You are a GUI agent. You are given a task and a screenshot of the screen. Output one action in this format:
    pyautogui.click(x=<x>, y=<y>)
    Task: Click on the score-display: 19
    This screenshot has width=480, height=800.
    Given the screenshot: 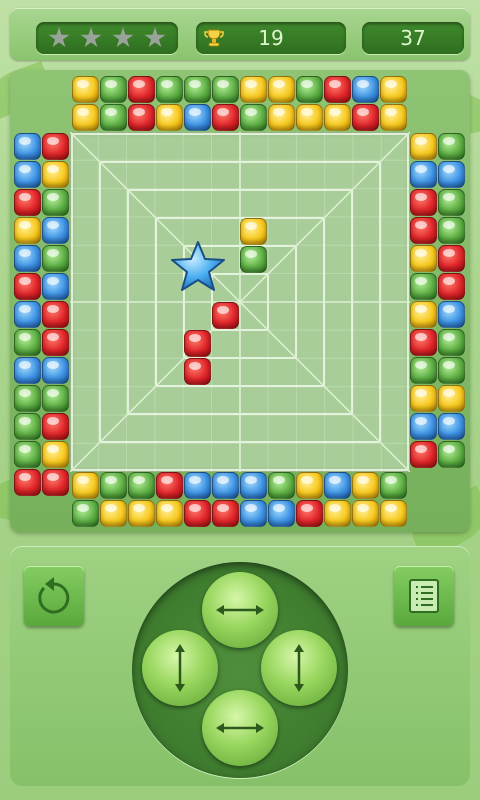 What is the action you would take?
    pyautogui.click(x=271, y=38)
    